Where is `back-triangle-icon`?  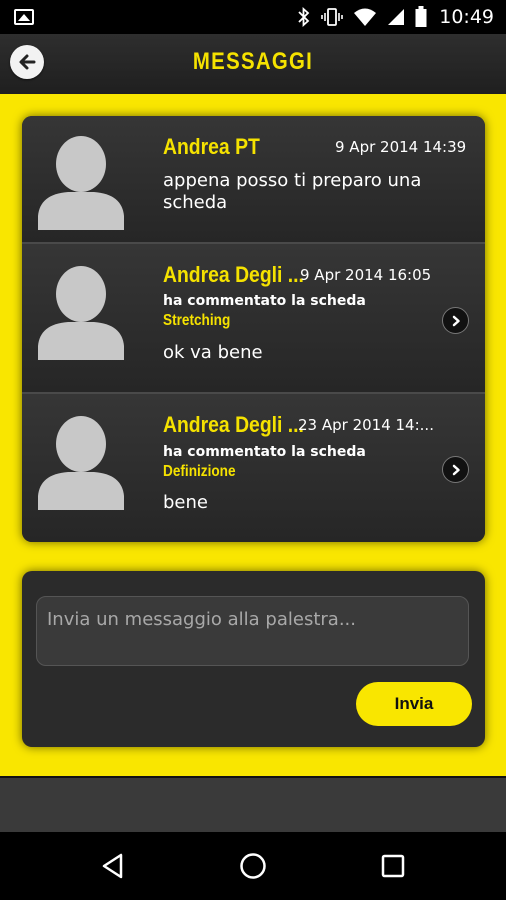 back-triangle-icon is located at coordinates (112, 866).